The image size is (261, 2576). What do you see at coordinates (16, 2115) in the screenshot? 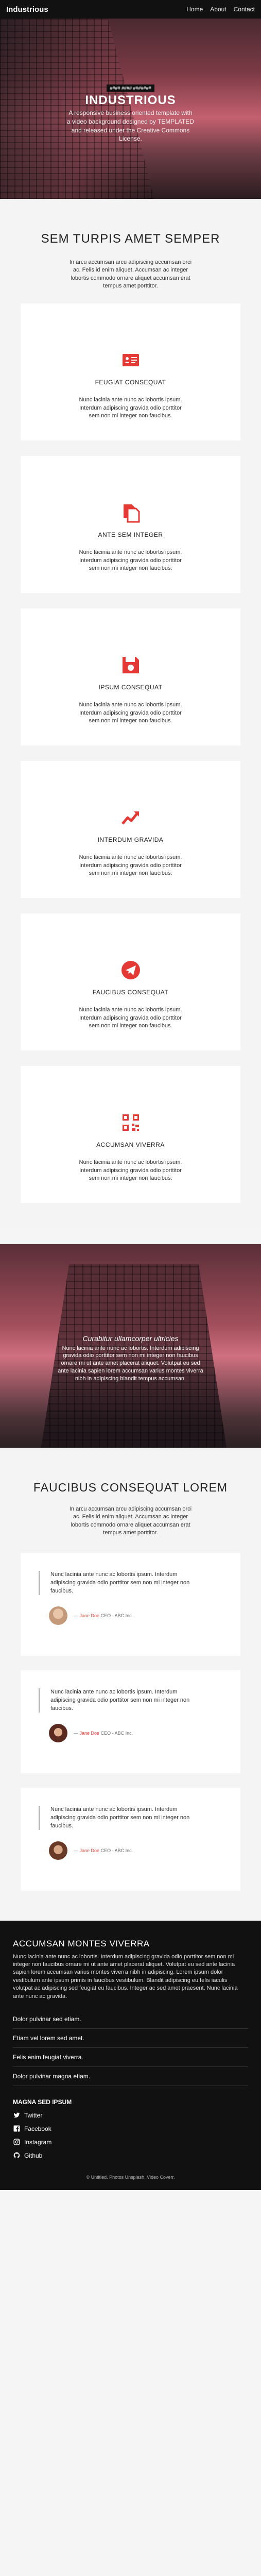
I see `twitter-icon` at bounding box center [16, 2115].